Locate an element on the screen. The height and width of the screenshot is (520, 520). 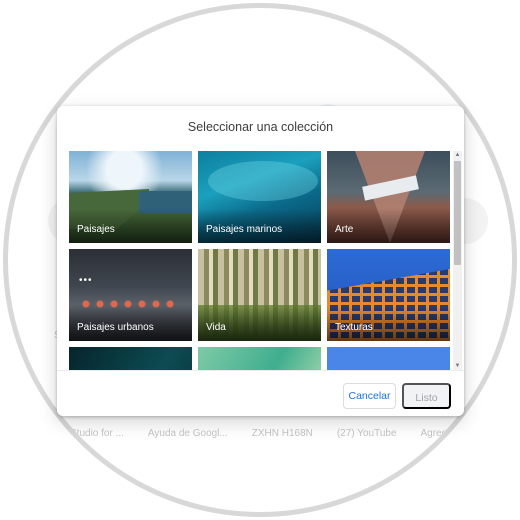
collection-label: Paisajes urbanos is located at coordinates (115, 327).